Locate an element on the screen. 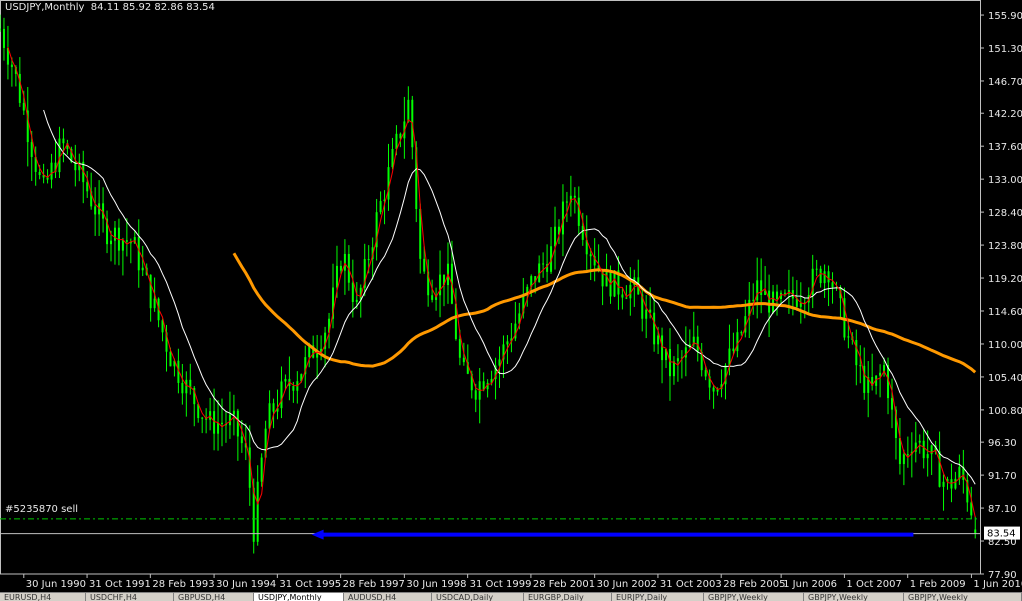 The height and width of the screenshot is (601, 1022). x-tick-label: 28 Feb 1997 is located at coordinates (374, 584).